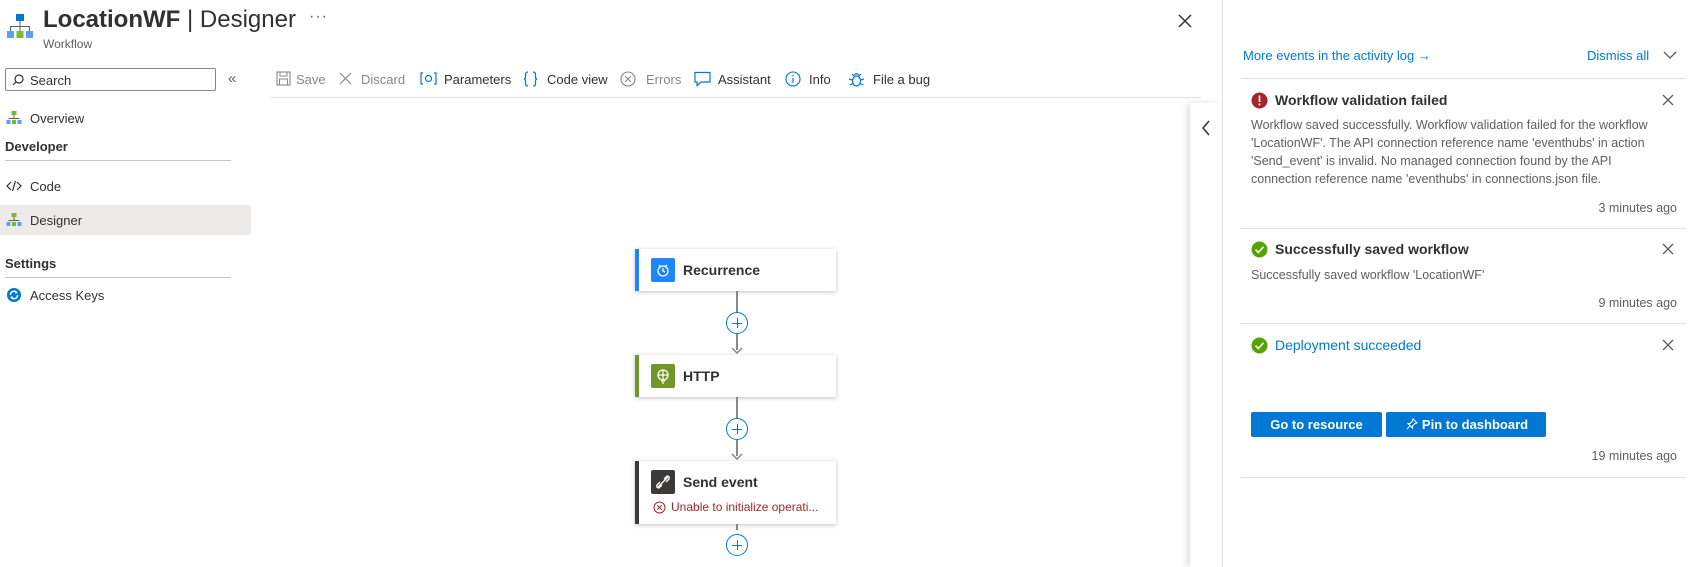 The image size is (1695, 567). Describe the element at coordinates (232, 78) in the screenshot. I see `collapse-sidebar-button: «` at that location.